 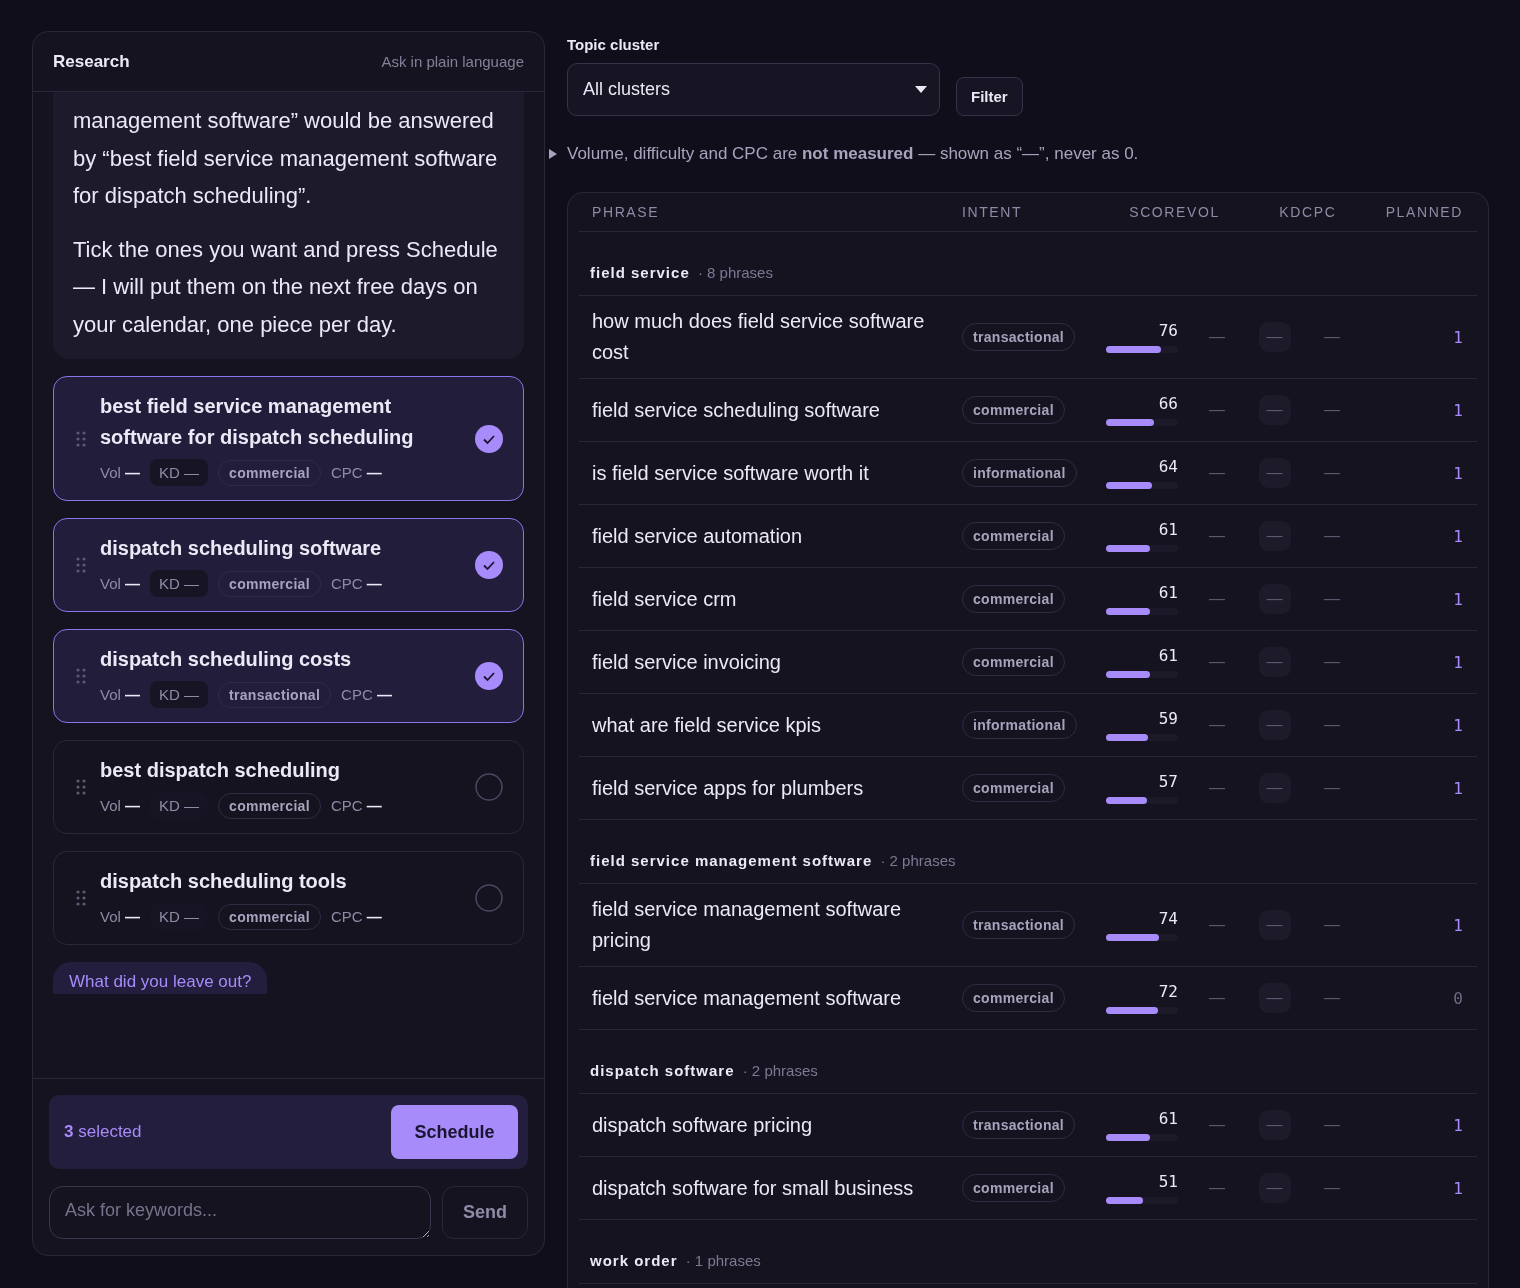 I want to click on filter-button: Filter, so click(x=989, y=96).